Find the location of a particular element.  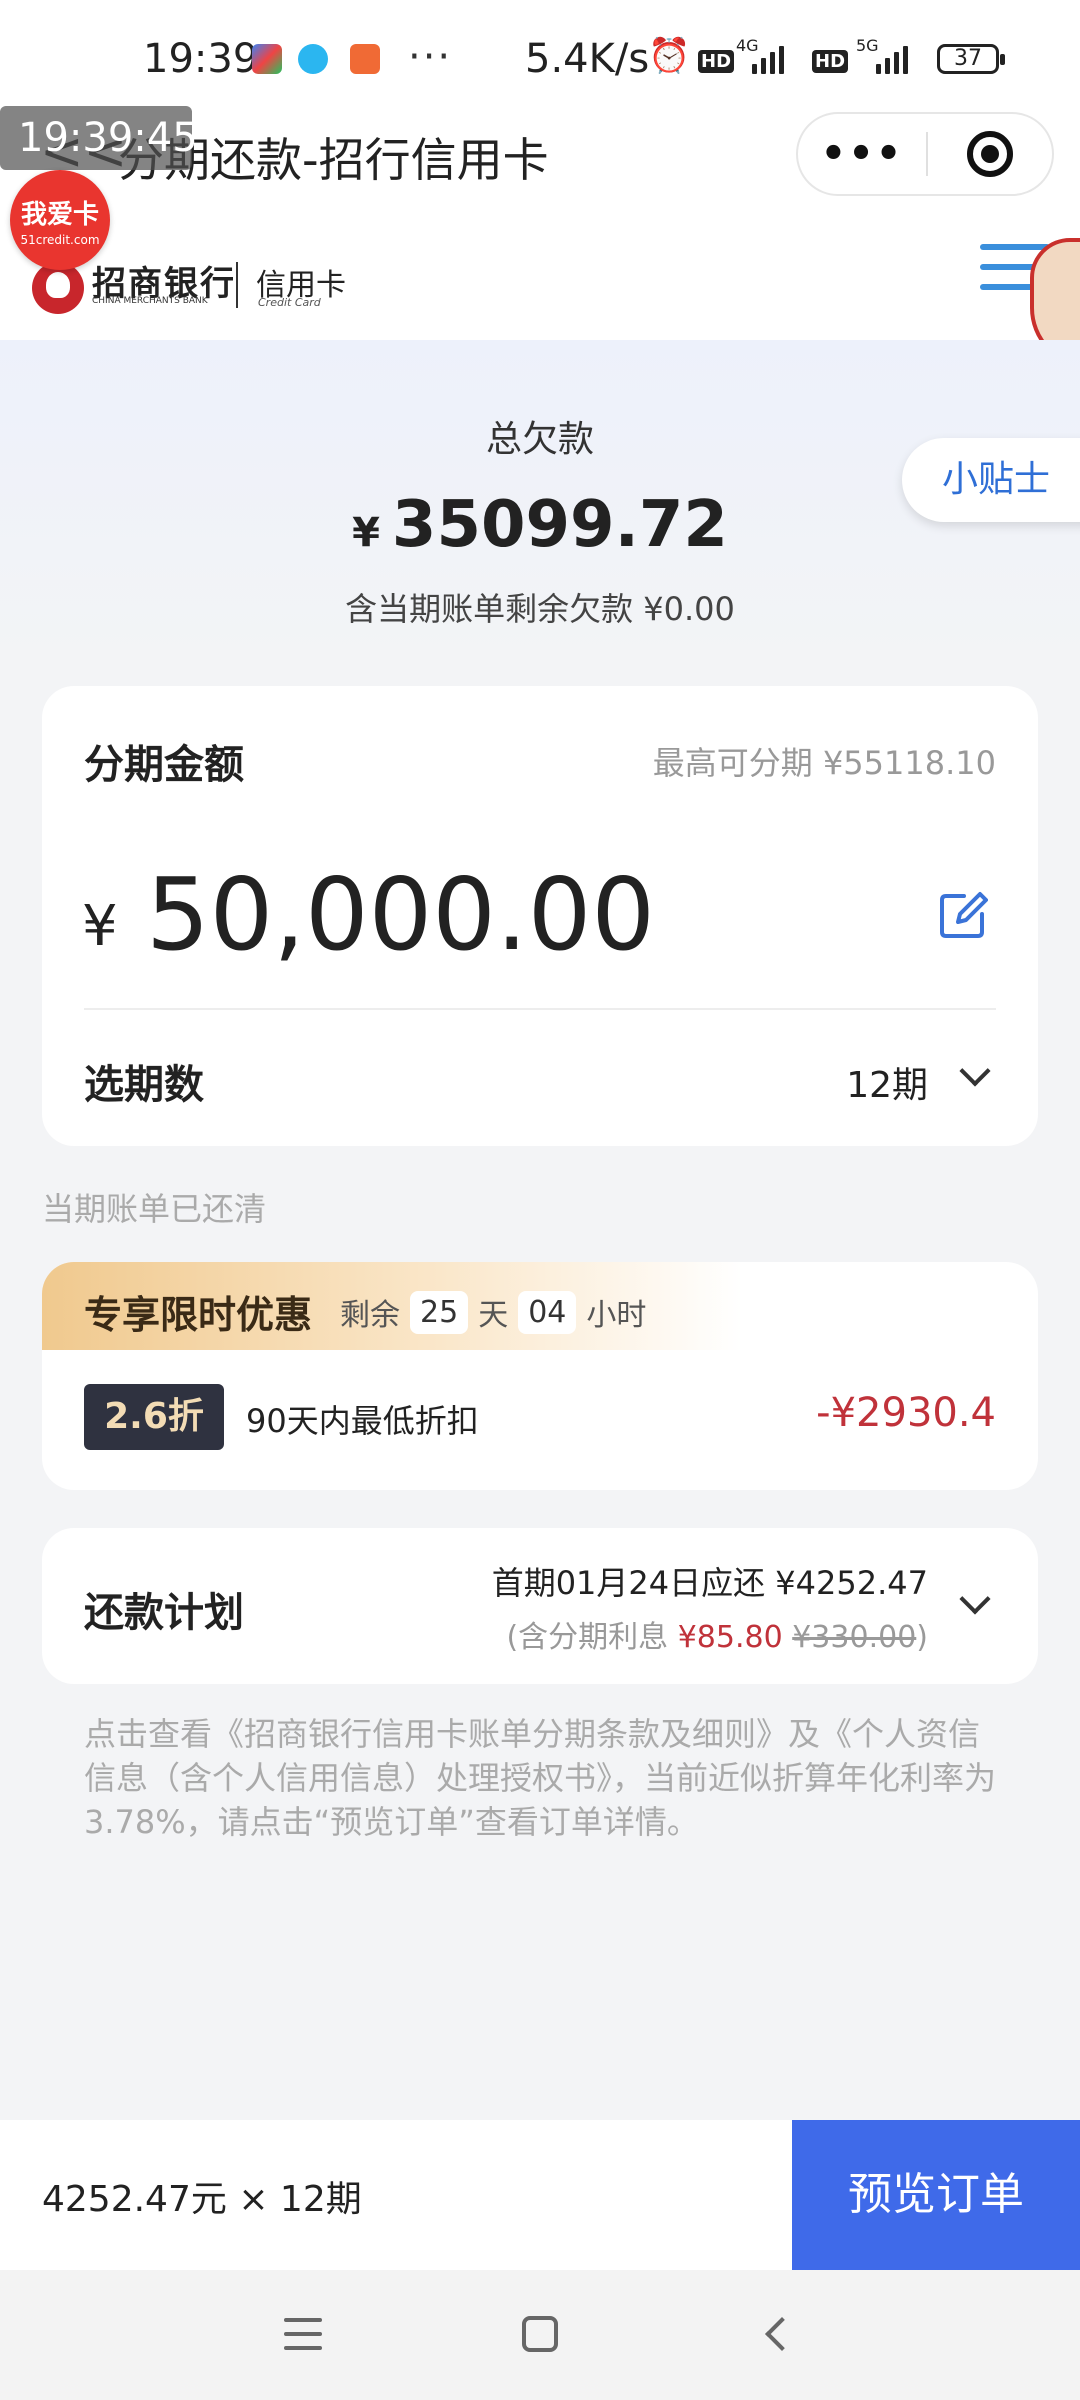

bank-name-en: CHINA MERCHANTS BANK is located at coordinates (150, 301).